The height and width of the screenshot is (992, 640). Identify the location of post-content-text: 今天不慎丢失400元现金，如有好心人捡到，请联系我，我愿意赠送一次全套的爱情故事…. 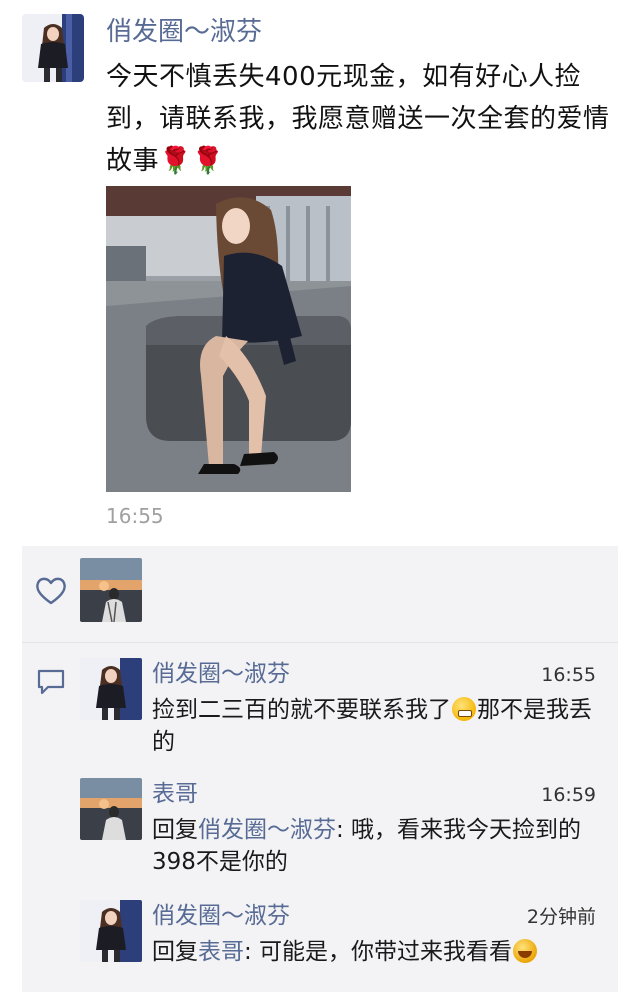
(358, 119).